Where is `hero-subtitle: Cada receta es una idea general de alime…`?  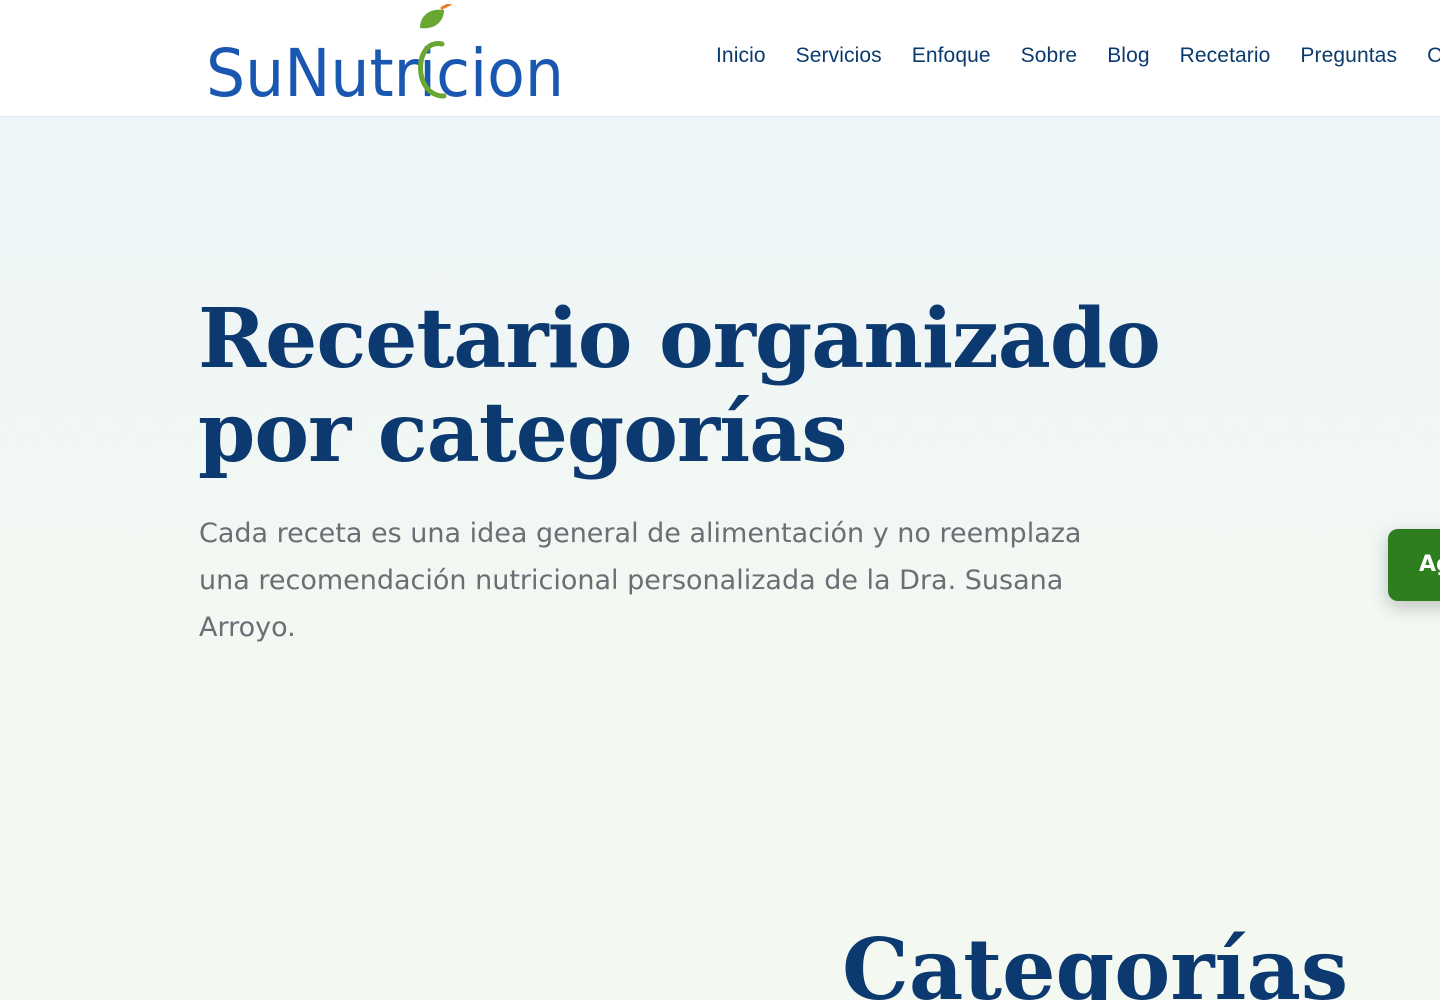 hero-subtitle: Cada receta es una idea general de alime… is located at coordinates (640, 580).